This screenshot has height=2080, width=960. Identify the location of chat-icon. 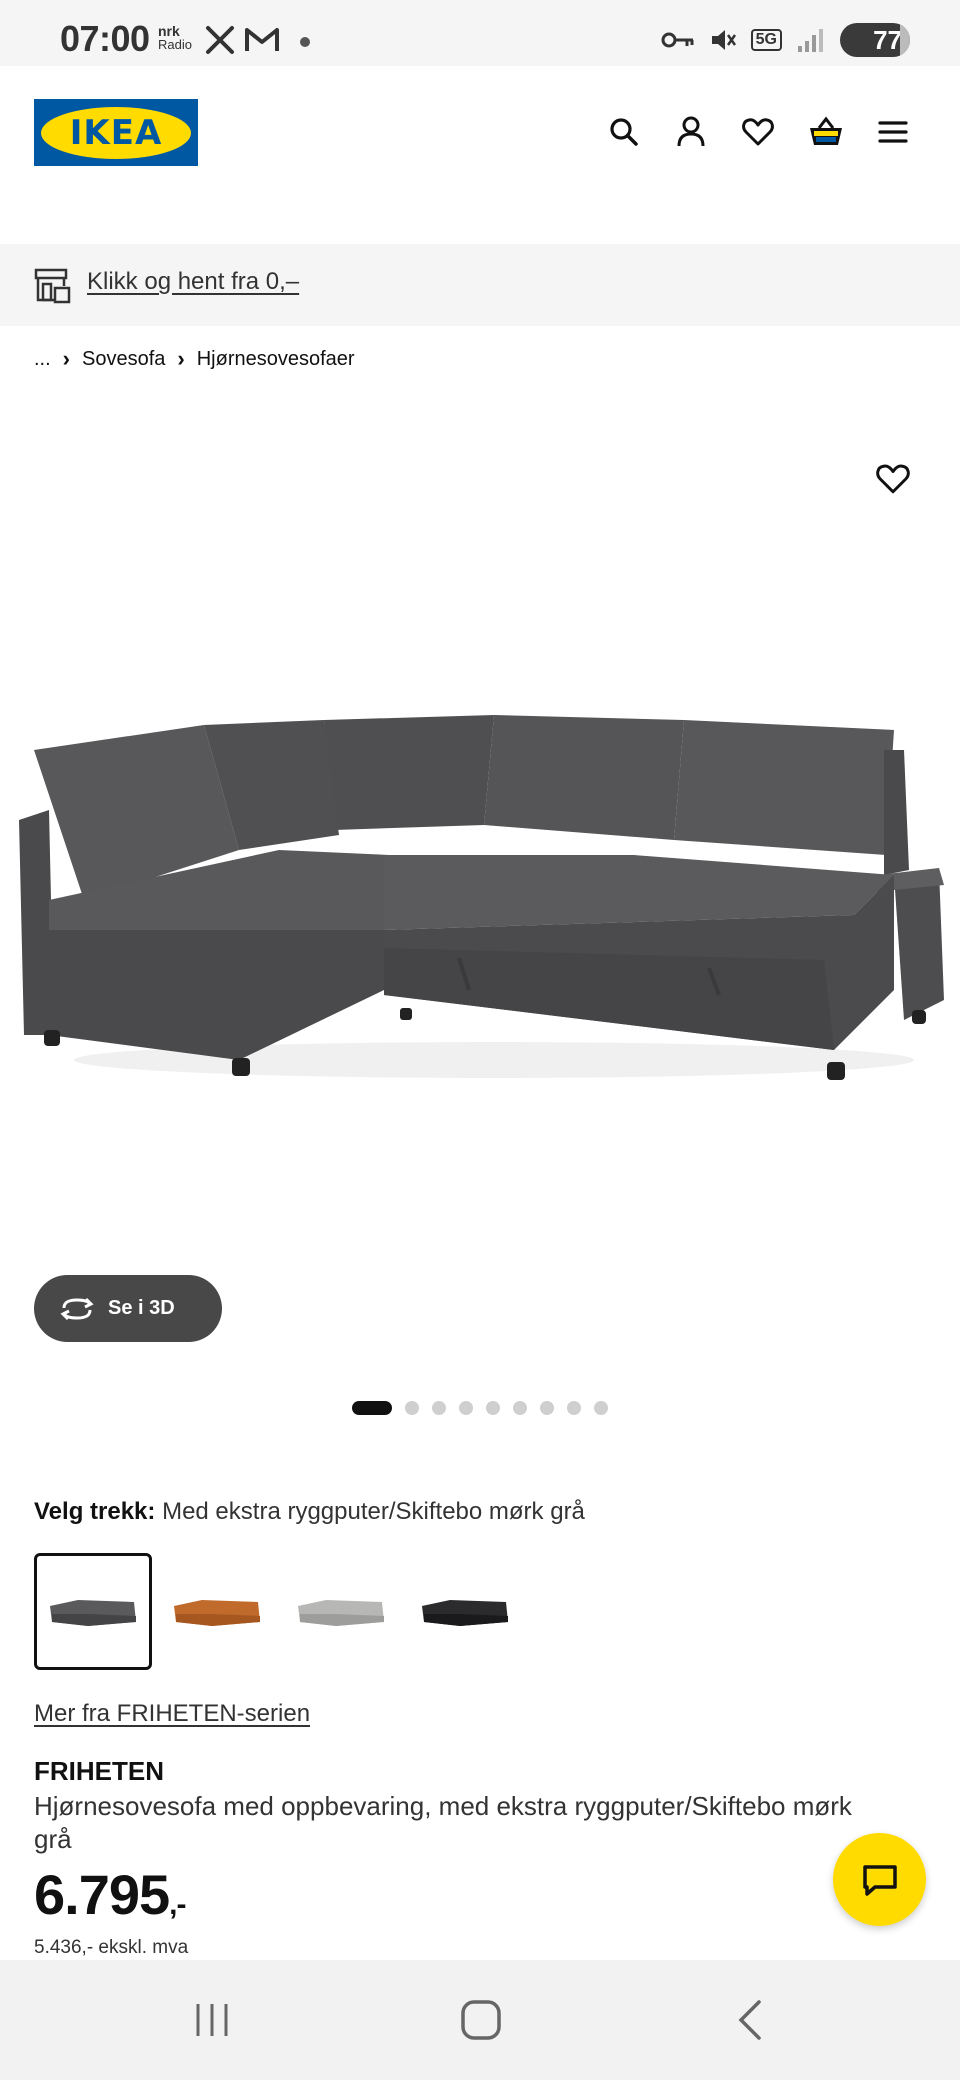
(879, 1880).